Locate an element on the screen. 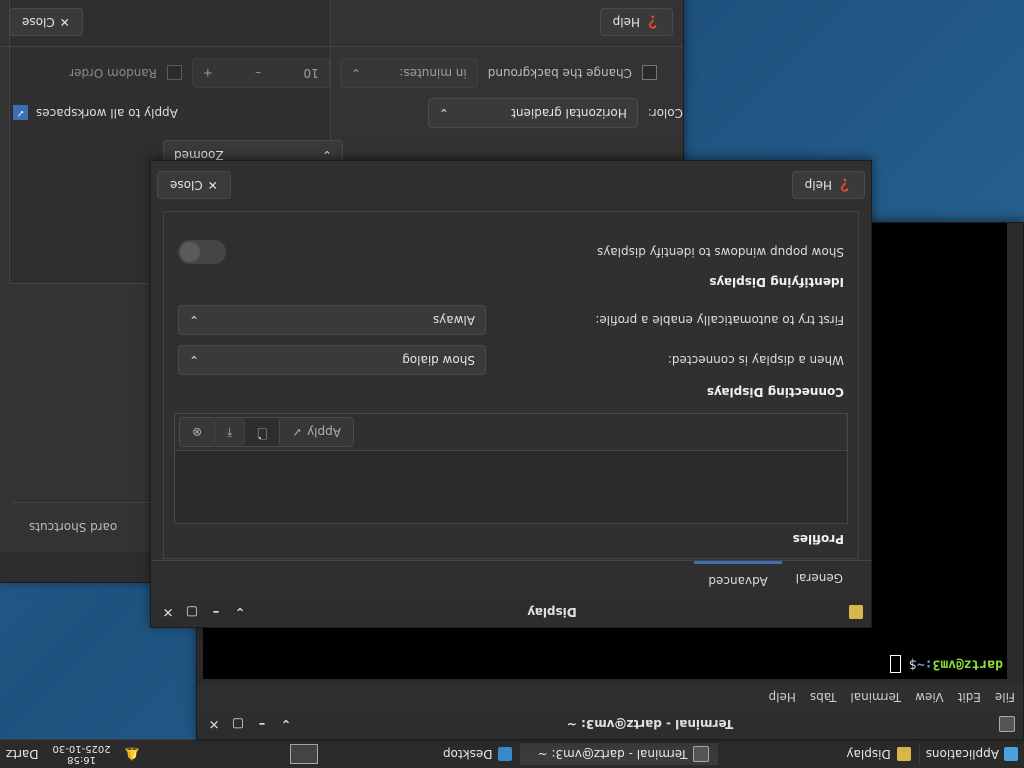 Image resolution: width=1024 pixels, height=768 pixels. terminal-menubar: File Edit View Terminal Tabs Help is located at coordinates (610, 697).